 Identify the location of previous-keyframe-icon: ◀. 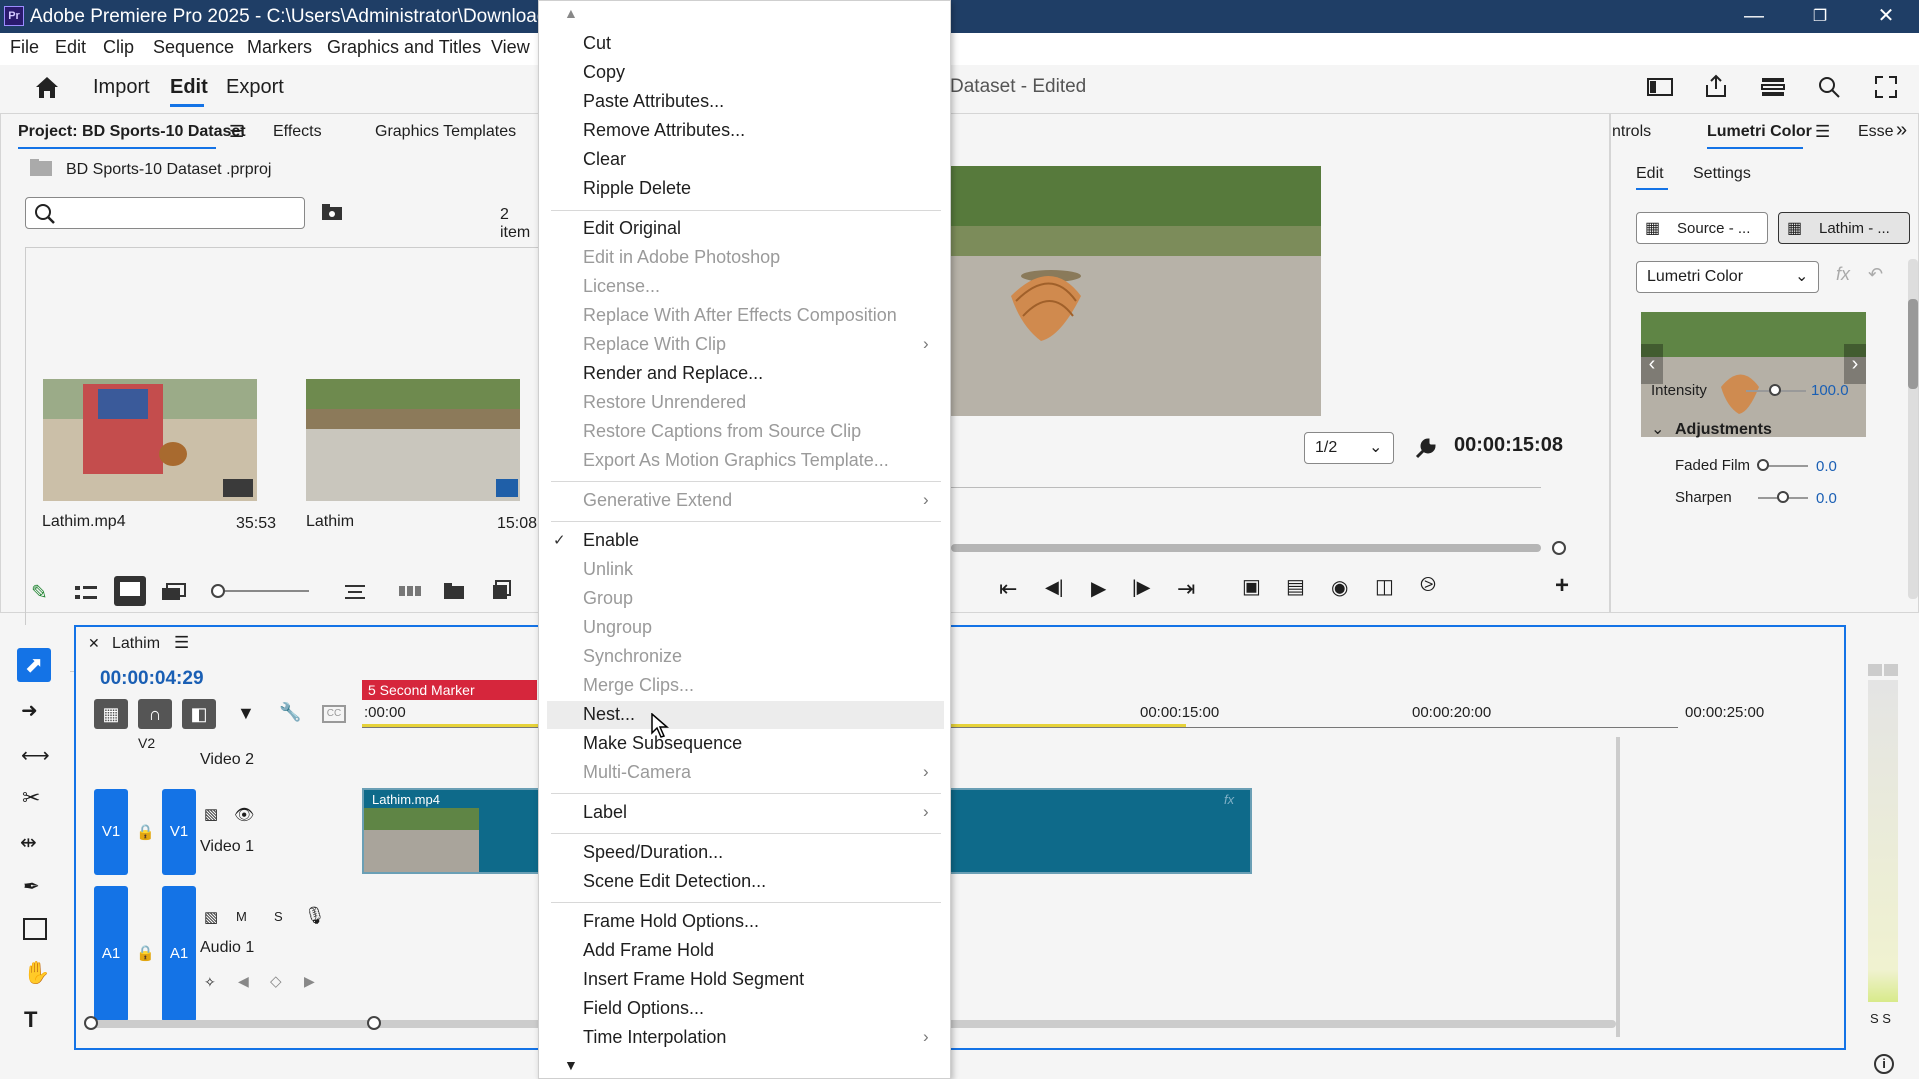
(243, 981).